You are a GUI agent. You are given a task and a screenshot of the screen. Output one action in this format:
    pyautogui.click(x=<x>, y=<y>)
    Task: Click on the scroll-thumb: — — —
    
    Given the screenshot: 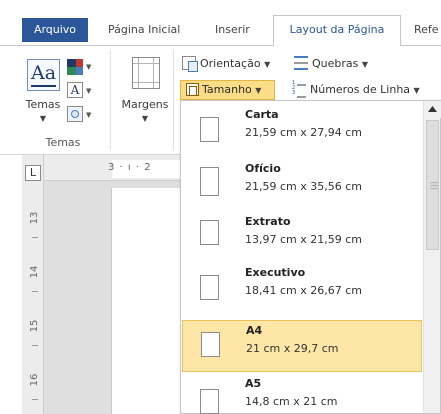 What is the action you would take?
    pyautogui.click(x=432, y=185)
    